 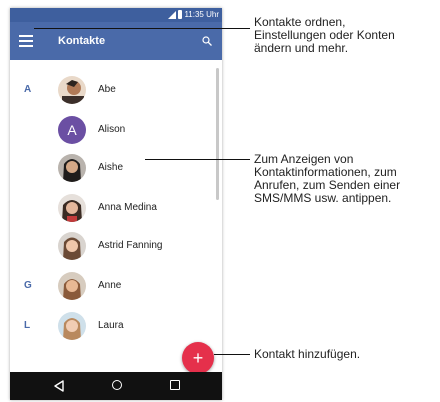 I want to click on contact-row-laura: L Laura, so click(x=116, y=326).